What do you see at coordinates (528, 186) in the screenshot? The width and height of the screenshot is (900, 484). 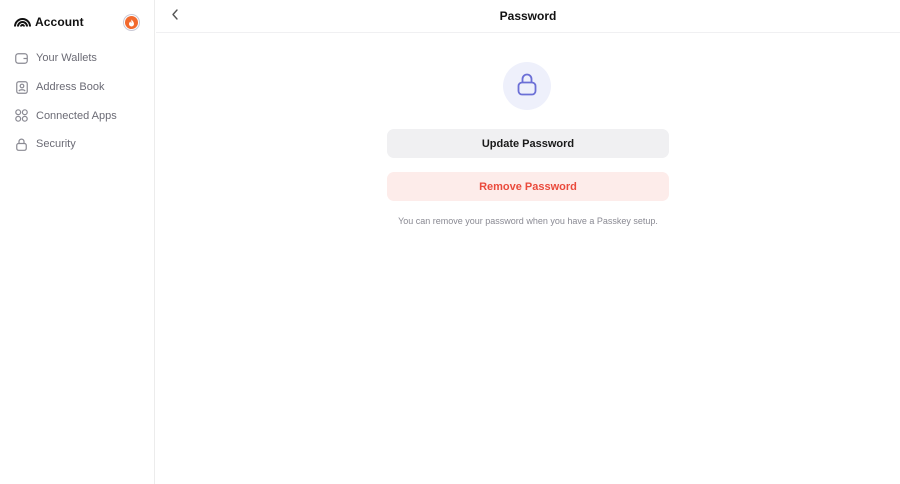 I see `remove-password-button: Remove Password` at bounding box center [528, 186].